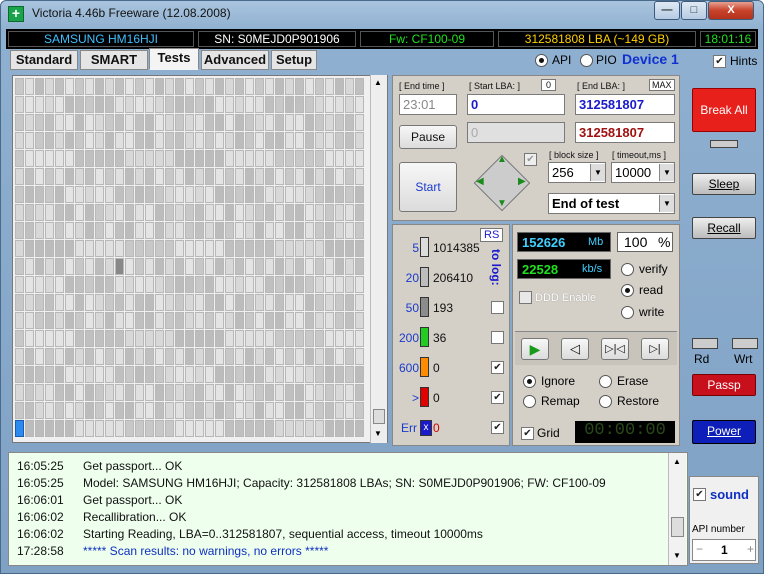 Image resolution: width=764 pixels, height=574 pixels. What do you see at coordinates (480, 181) in the screenshot?
I see `arrow-left-icon: ◀` at bounding box center [480, 181].